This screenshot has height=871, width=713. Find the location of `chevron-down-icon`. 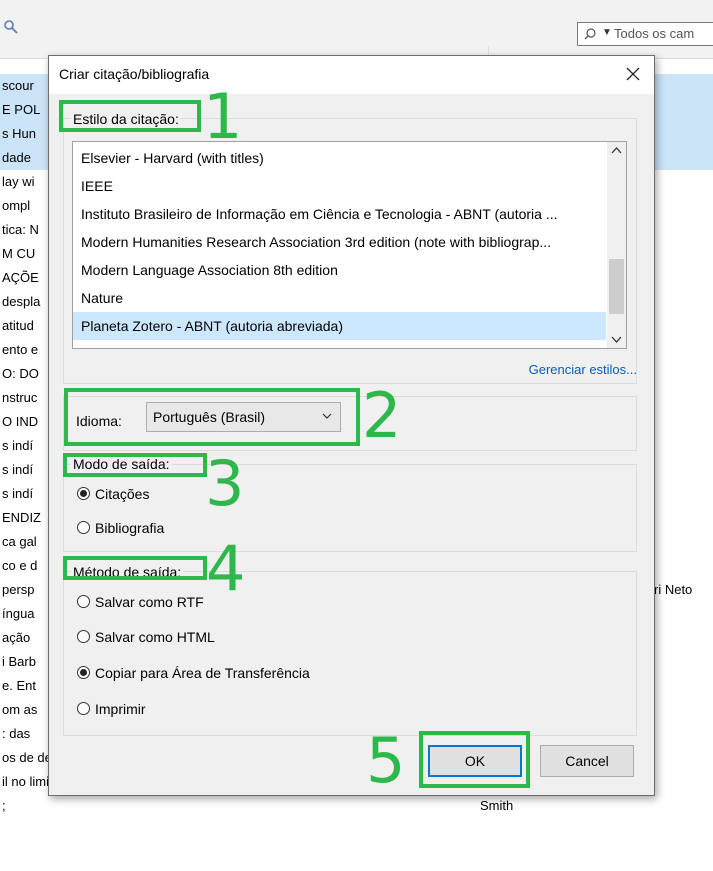

chevron-down-icon is located at coordinates (327, 416).